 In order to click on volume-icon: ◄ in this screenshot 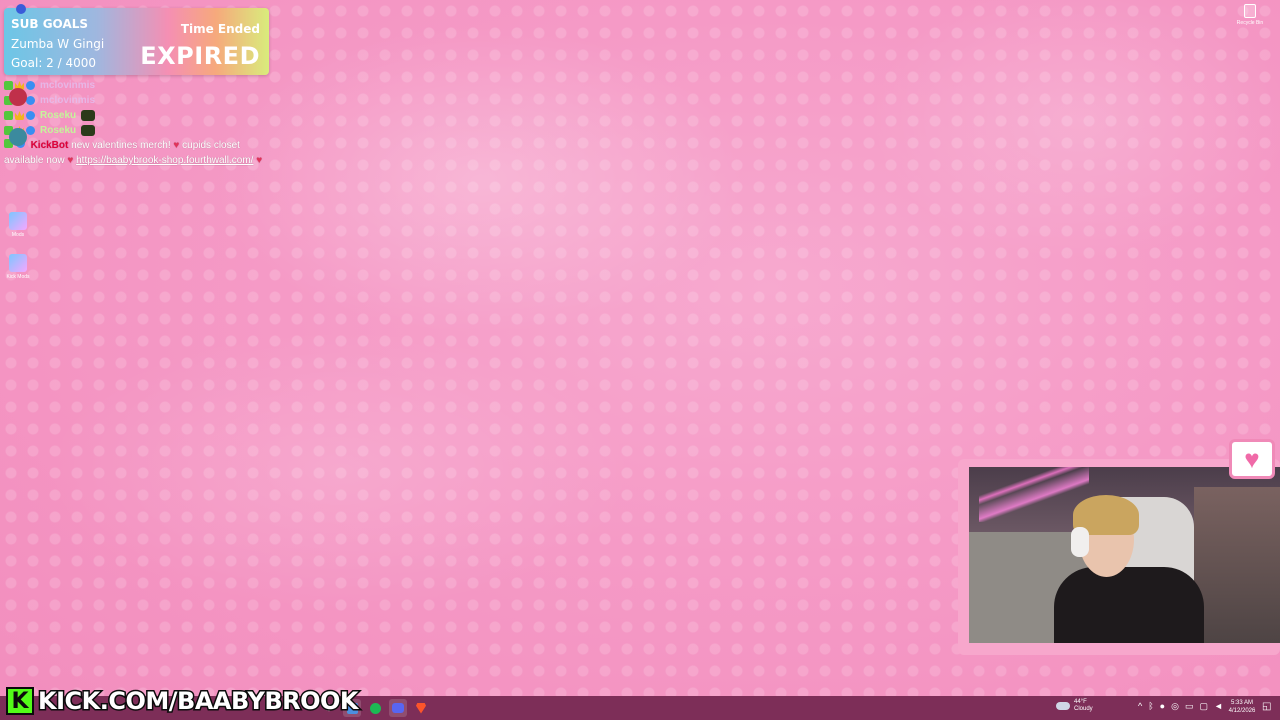, I will do `click(1218, 706)`.